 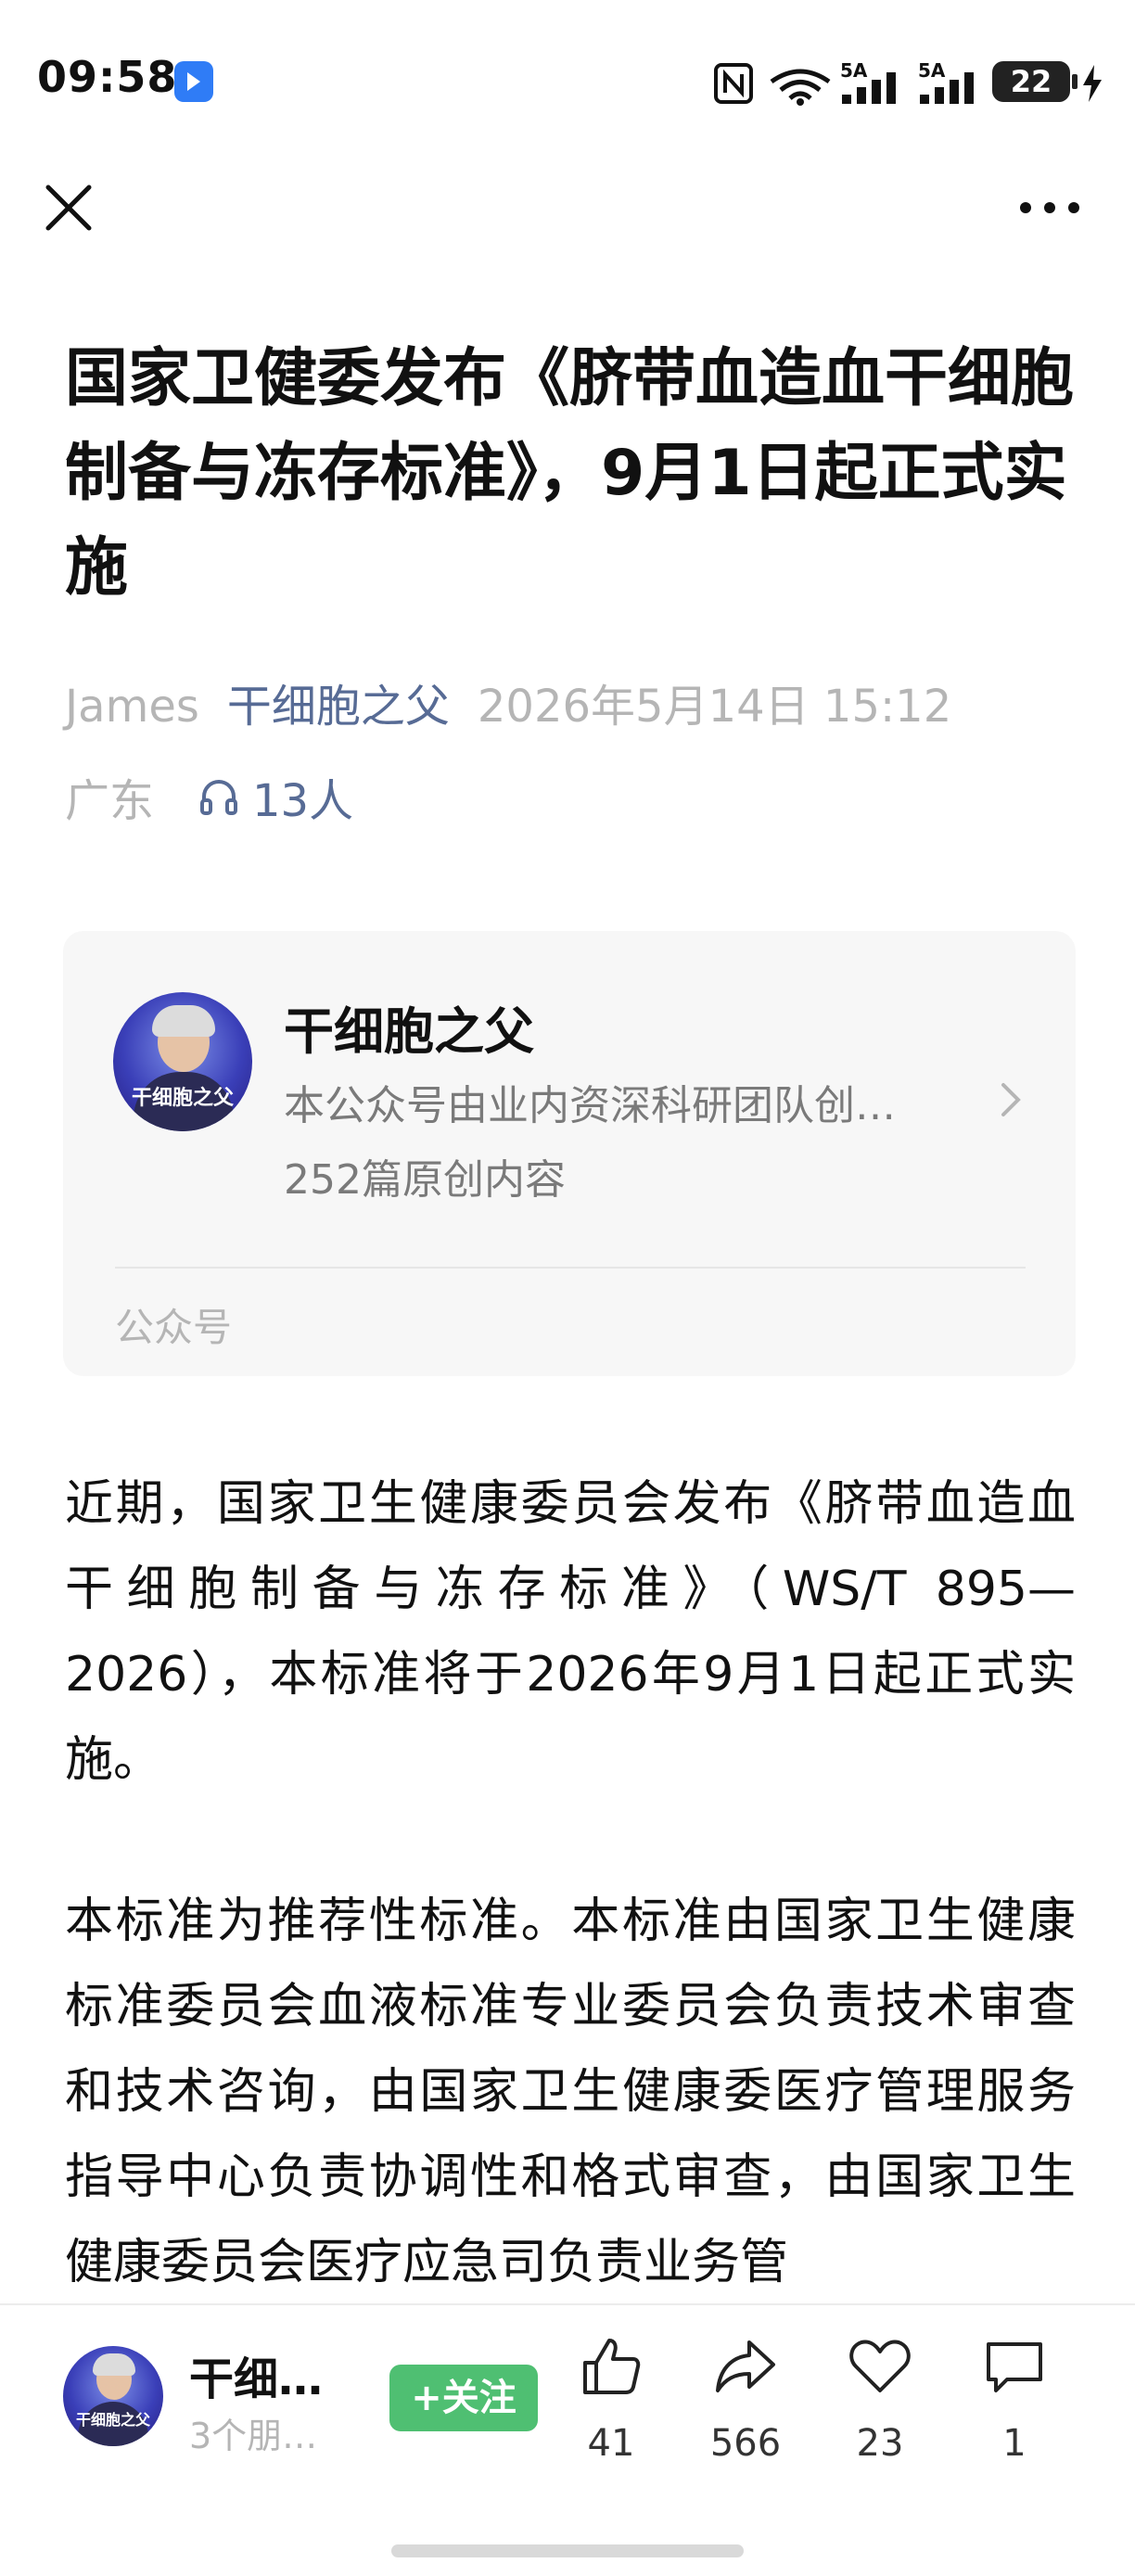 What do you see at coordinates (1050, 207) in the screenshot?
I see `more-icon` at bounding box center [1050, 207].